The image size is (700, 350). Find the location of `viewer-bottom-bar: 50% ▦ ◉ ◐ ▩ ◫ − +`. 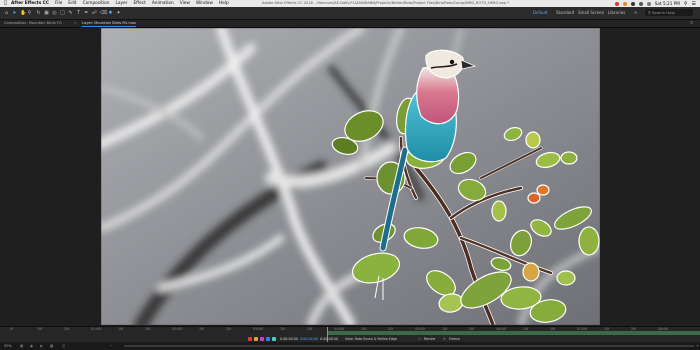

viewer-bottom-bar: 50% ▦ ◉ ◐ ▩ ◫ − + is located at coordinates (350, 346).